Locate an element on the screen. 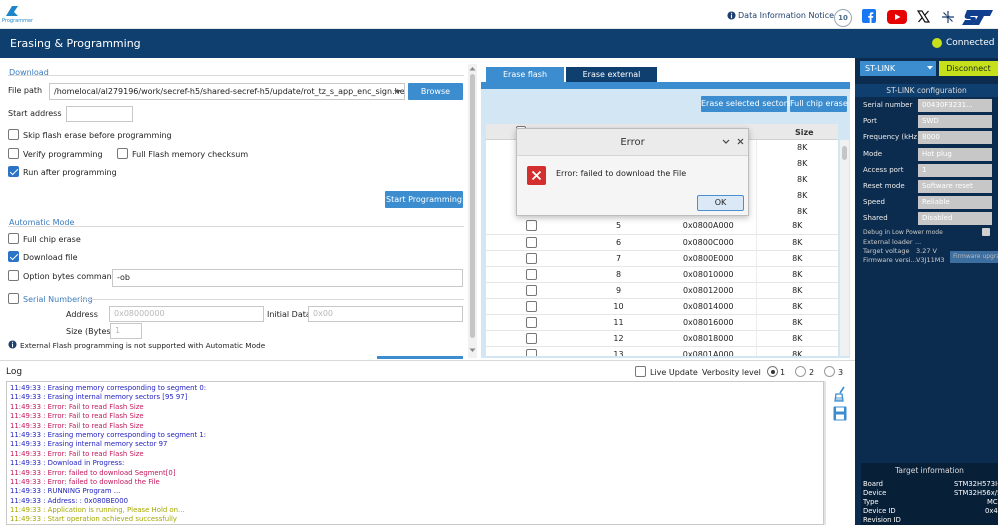 Image resolution: width=998 pixels, height=525 pixels. table-row: 12 0x08018000 8K is located at coordinates (662, 338).